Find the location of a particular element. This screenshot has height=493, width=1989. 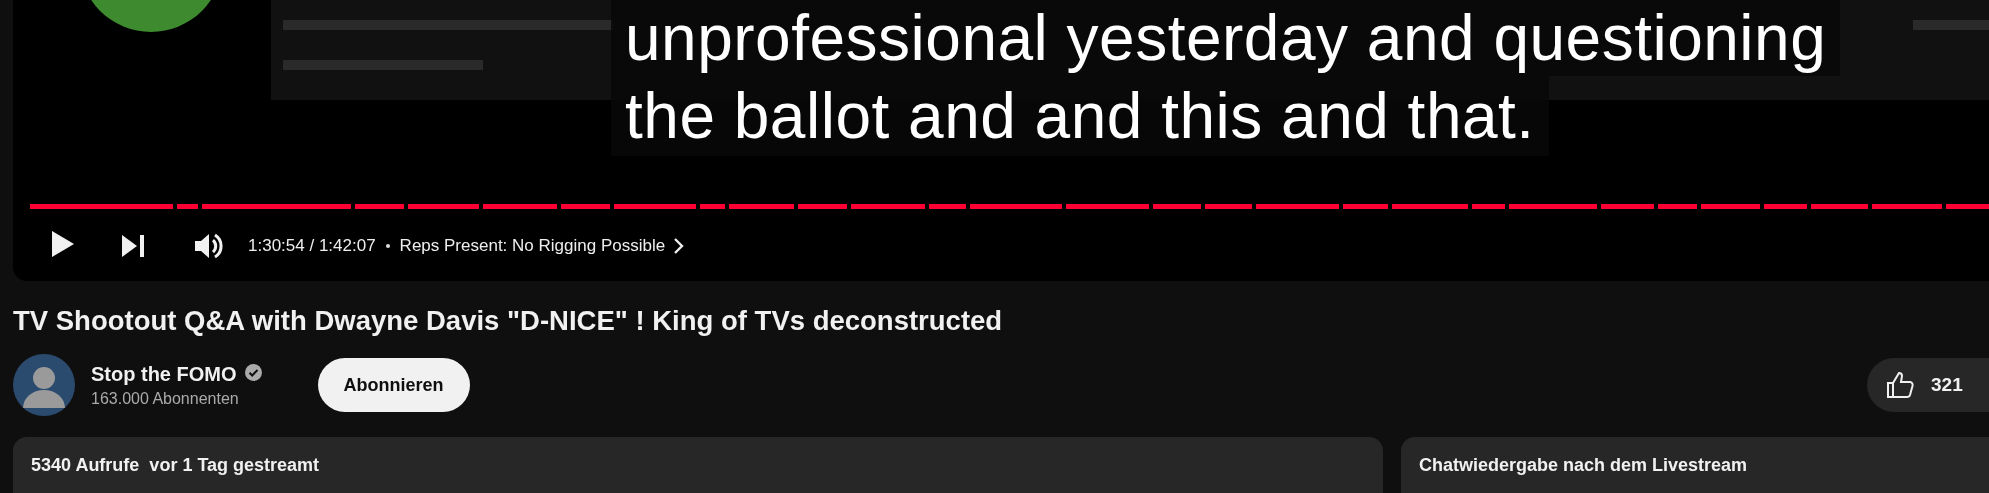

video-stats: 5340 Aufrufe vor 1 Tag gestreamt is located at coordinates (175, 465).